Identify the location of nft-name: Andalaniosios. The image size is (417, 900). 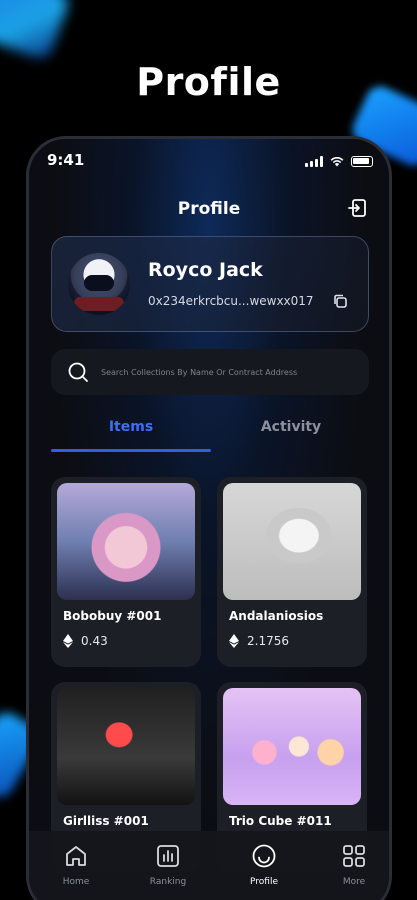
(276, 616).